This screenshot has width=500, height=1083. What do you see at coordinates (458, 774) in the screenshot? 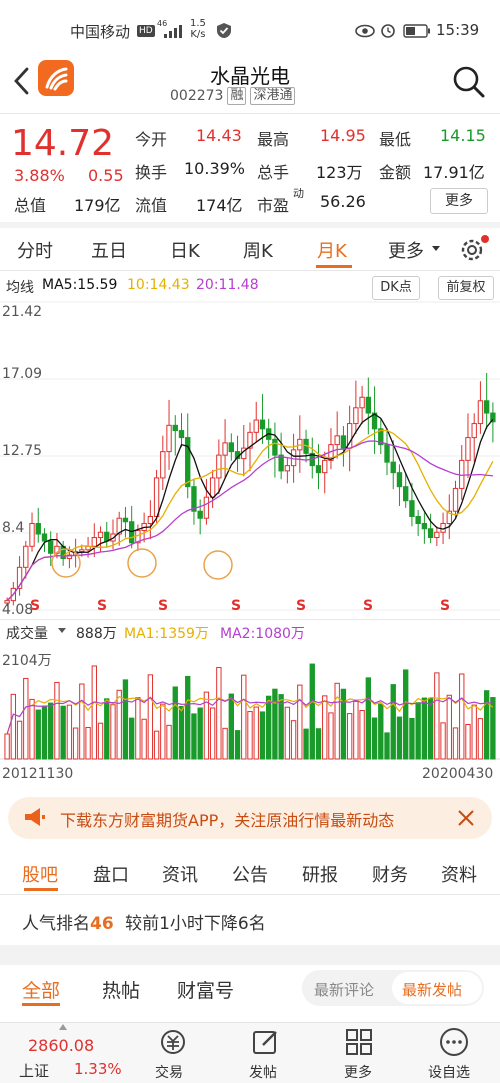
I see `date-end: 20200430` at bounding box center [458, 774].